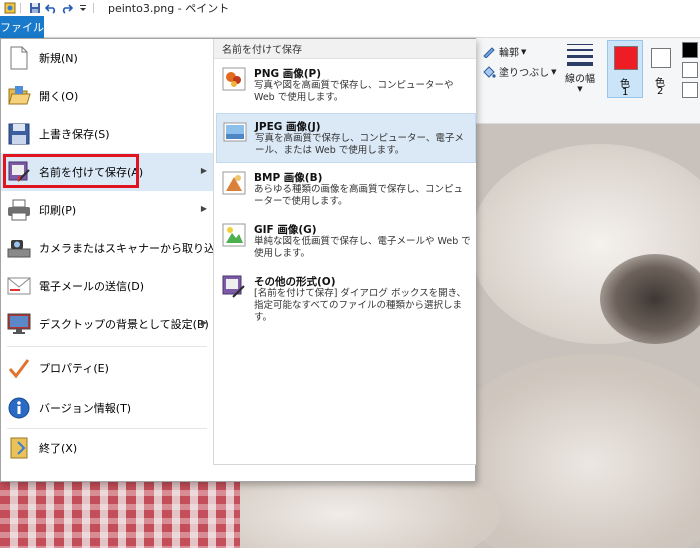  I want to click on quick-access-separator, so click(20, 8).